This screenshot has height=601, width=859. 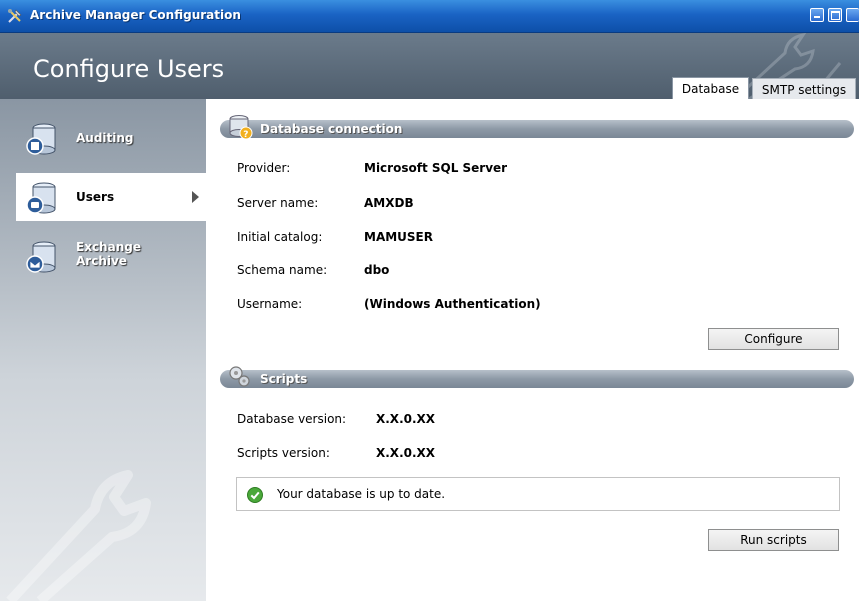 I want to click on close-button, so click(x=852, y=15).